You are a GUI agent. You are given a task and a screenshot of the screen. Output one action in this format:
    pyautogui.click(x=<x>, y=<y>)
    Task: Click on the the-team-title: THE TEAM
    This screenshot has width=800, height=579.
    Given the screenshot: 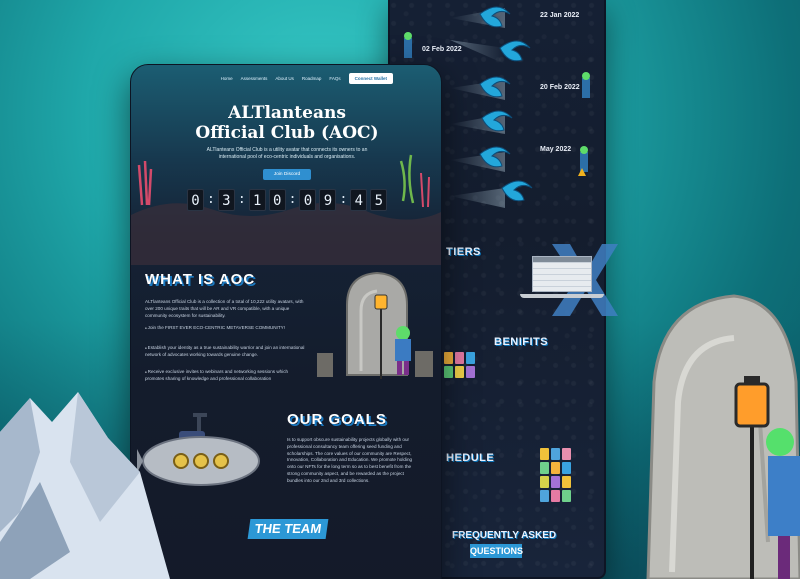 What is the action you would take?
    pyautogui.click(x=288, y=529)
    